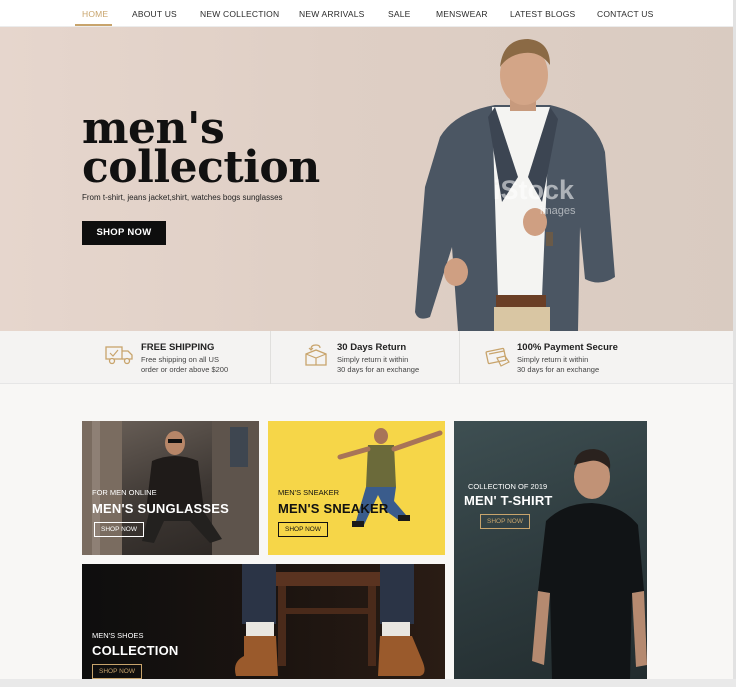 The image size is (736, 687). I want to click on delivery-truck-icon, so click(119, 355).